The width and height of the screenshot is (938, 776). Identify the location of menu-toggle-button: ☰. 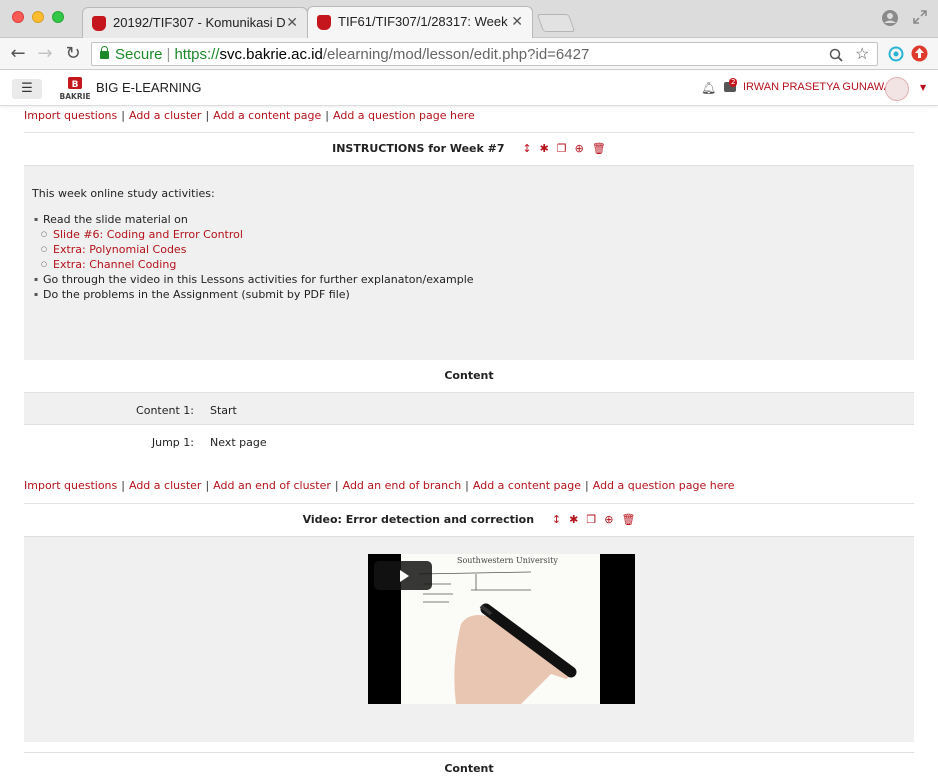
(27, 89).